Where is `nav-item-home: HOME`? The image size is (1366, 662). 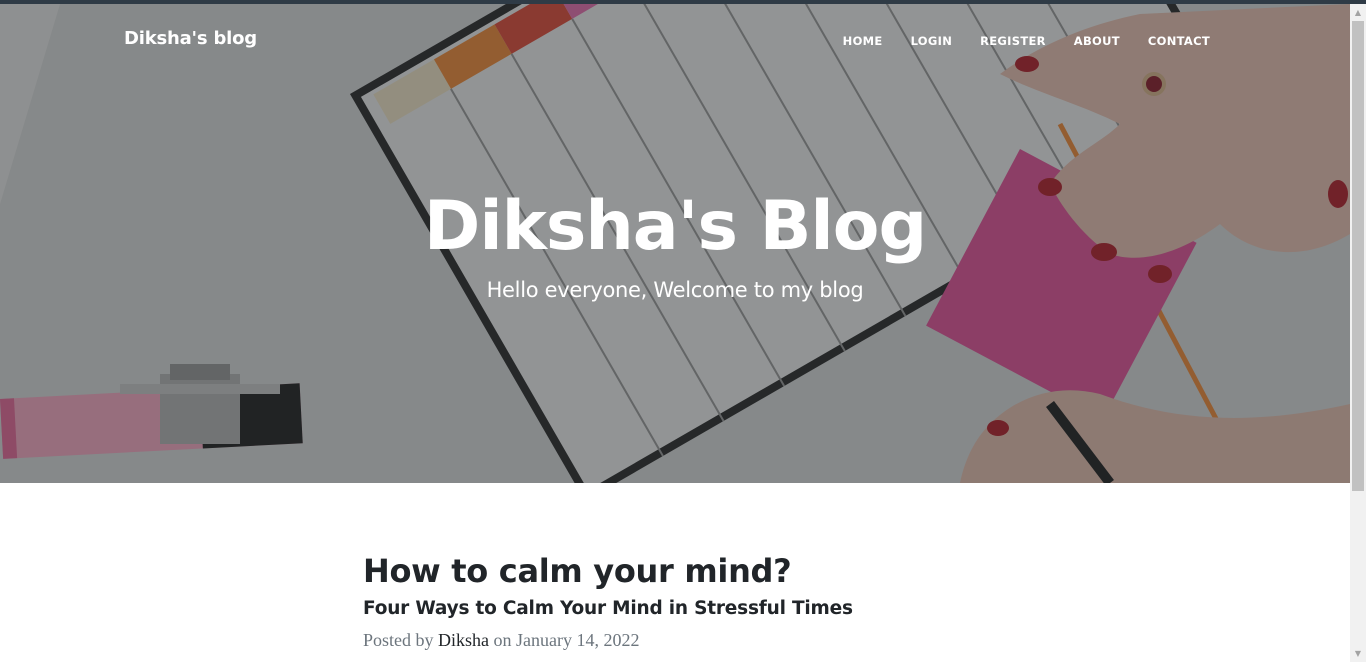
nav-item-home: HOME is located at coordinates (849, 41).